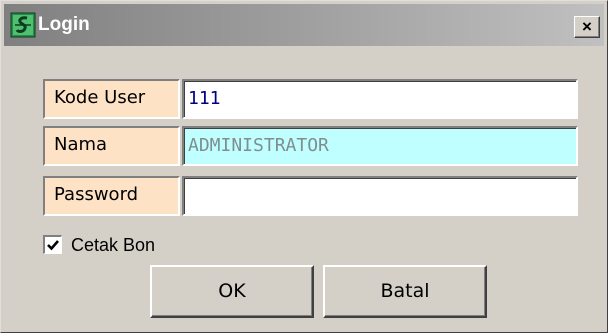 This screenshot has height=333, width=608. Describe the element at coordinates (113, 245) in the screenshot. I see `cetak-bon-label: Cetak Bon` at that location.